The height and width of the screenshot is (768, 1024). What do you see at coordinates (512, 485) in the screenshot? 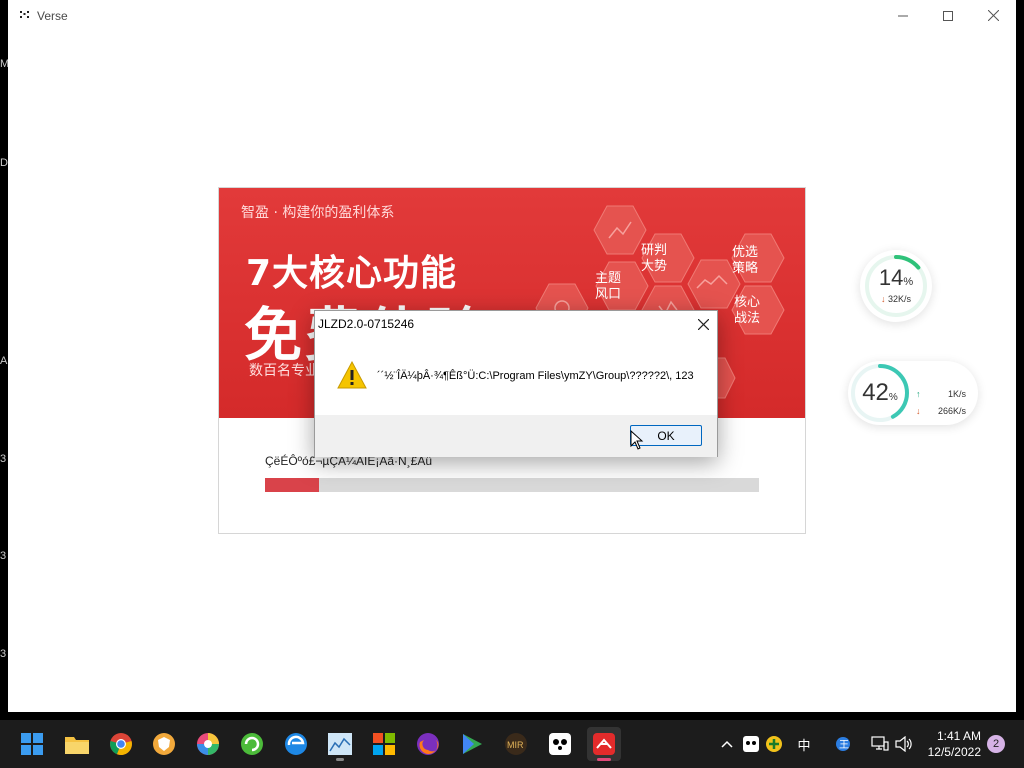
I see `install-progress-bar` at bounding box center [512, 485].